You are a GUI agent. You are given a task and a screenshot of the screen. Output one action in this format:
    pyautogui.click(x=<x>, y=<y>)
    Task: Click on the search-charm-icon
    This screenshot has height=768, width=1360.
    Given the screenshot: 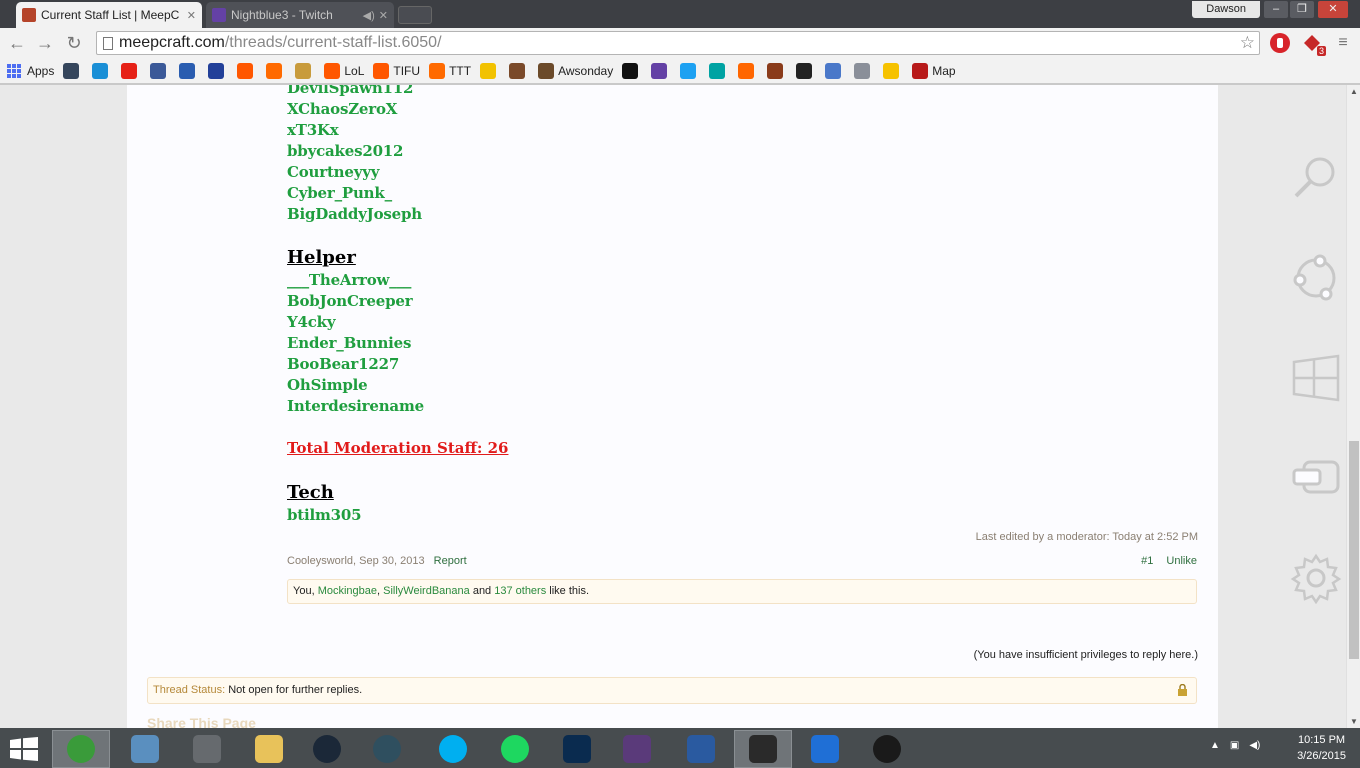 What is the action you would take?
    pyautogui.click(x=1316, y=178)
    